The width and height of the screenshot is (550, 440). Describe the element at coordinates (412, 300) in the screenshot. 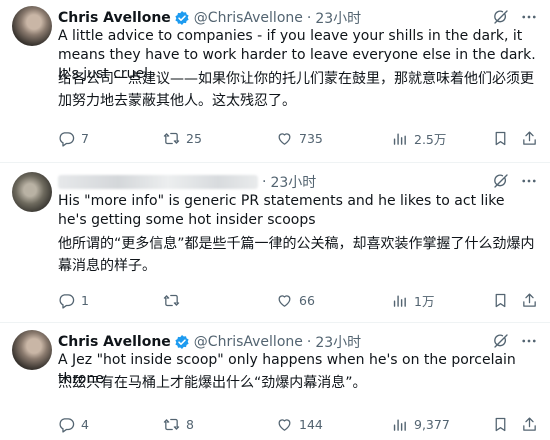

I see `views-button: 1万` at that location.